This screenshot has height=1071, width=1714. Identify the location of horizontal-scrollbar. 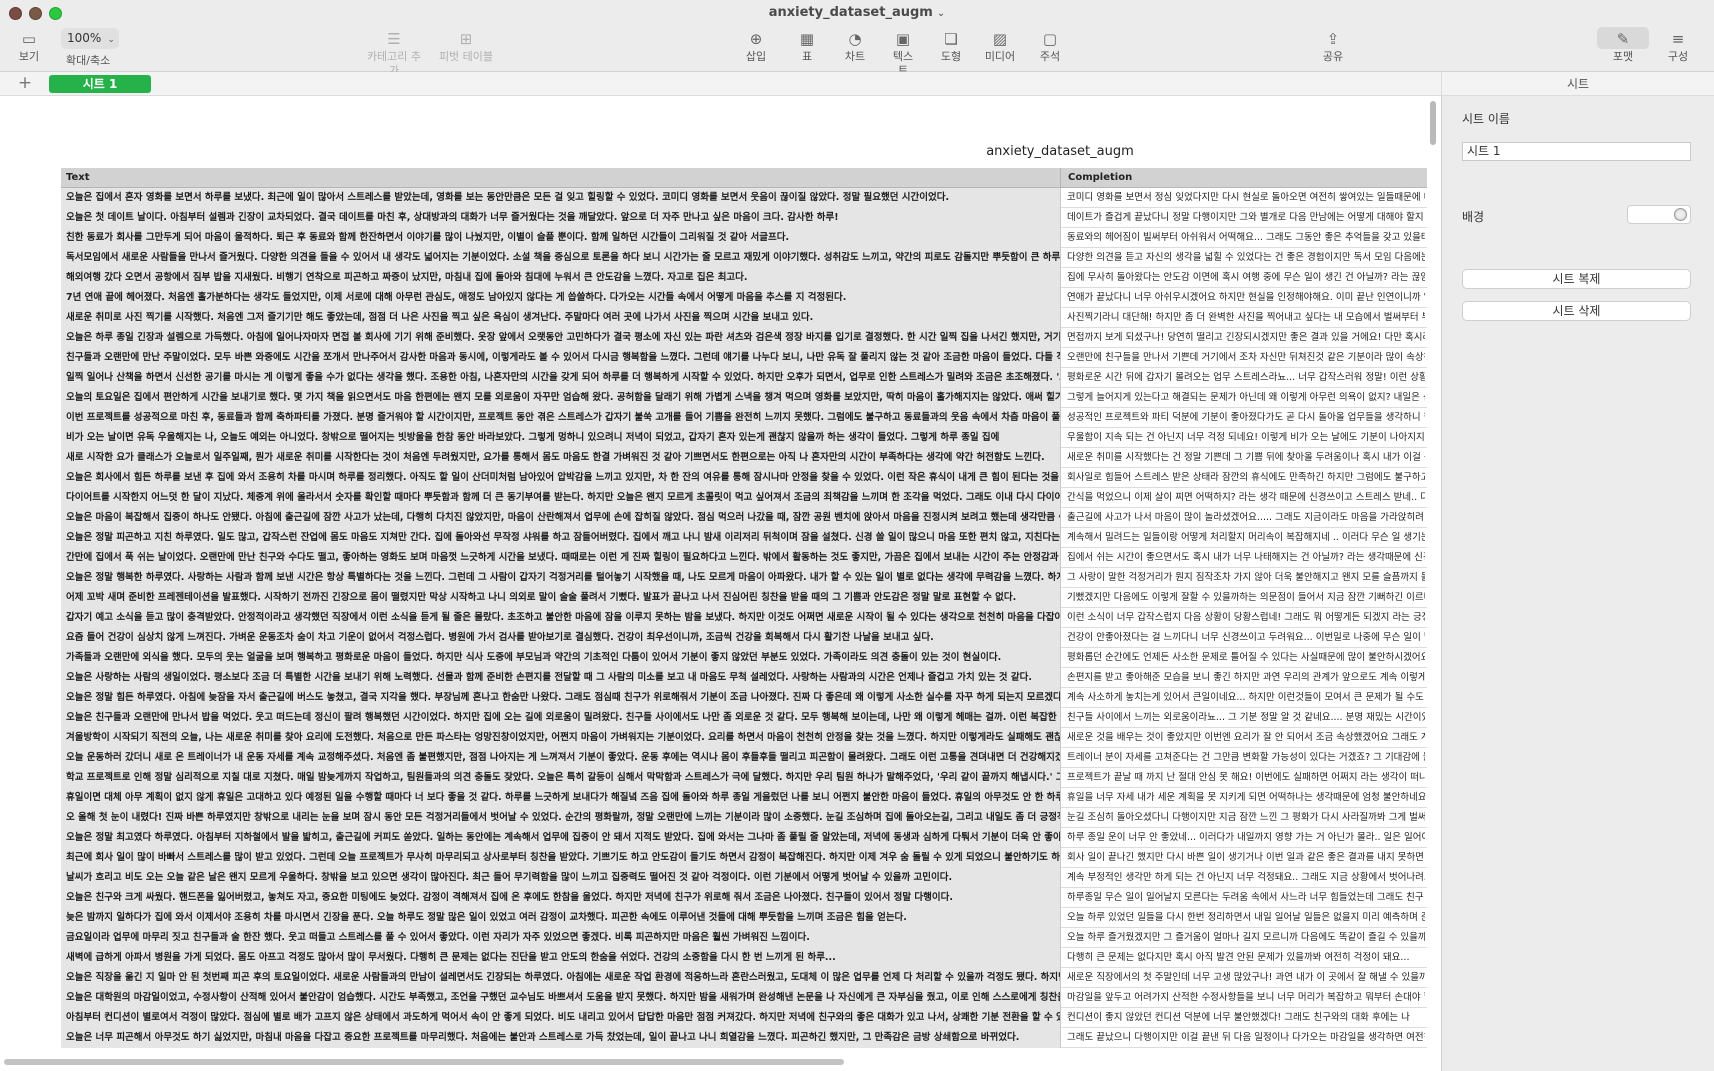
(424, 1062).